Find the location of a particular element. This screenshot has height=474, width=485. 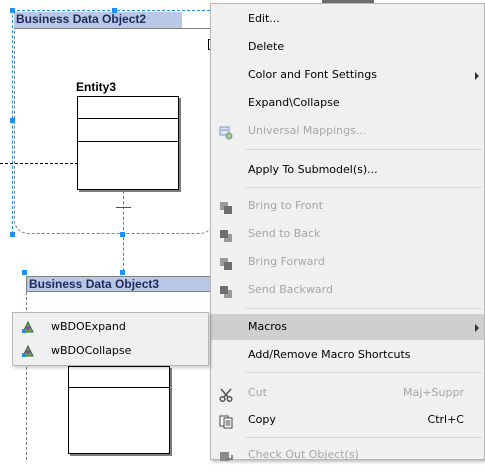

menu-item-label: Send Backward is located at coordinates (290, 289).